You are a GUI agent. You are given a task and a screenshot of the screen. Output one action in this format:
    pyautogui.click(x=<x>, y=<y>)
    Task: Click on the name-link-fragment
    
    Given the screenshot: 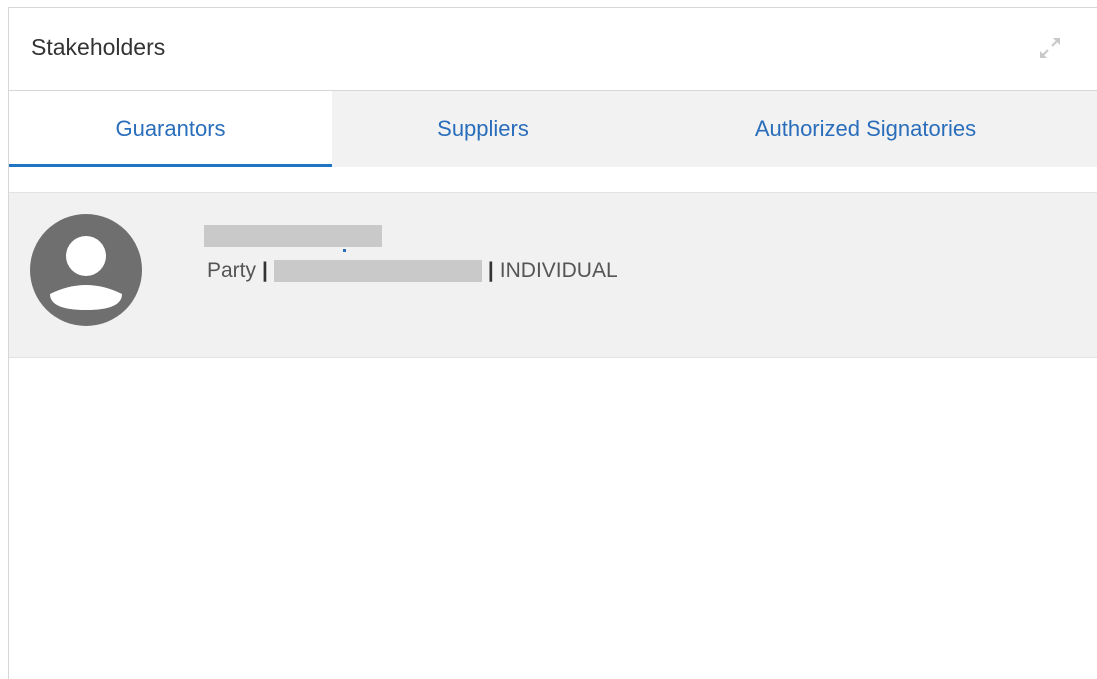 What is the action you would take?
    pyautogui.click(x=344, y=250)
    